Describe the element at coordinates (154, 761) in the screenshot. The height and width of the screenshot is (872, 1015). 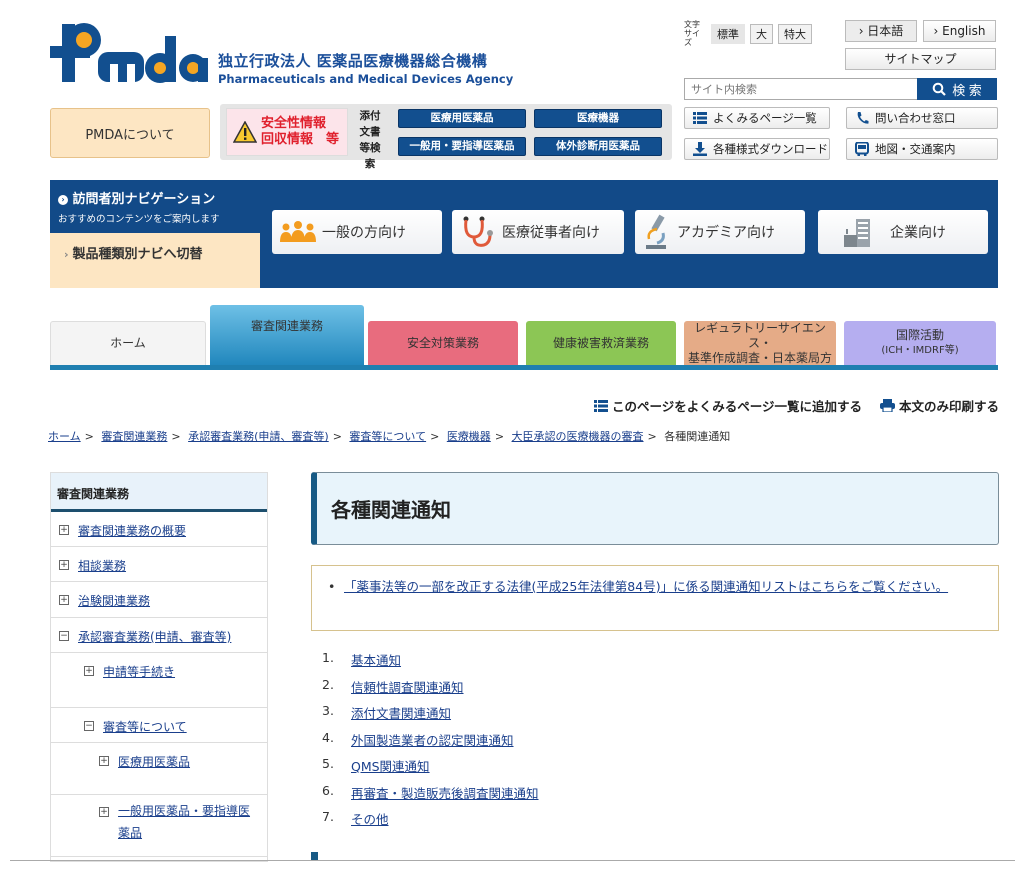
I see `sidebar-item-label: 医療用医薬品` at that location.